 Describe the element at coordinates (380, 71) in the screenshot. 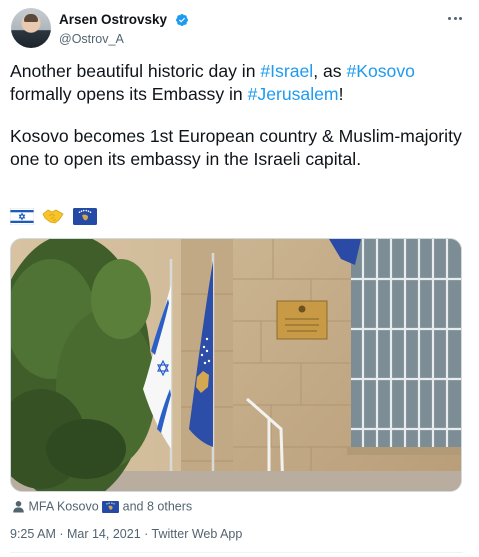

I see `hashtag-kosovo-link: #Kosovo` at that location.